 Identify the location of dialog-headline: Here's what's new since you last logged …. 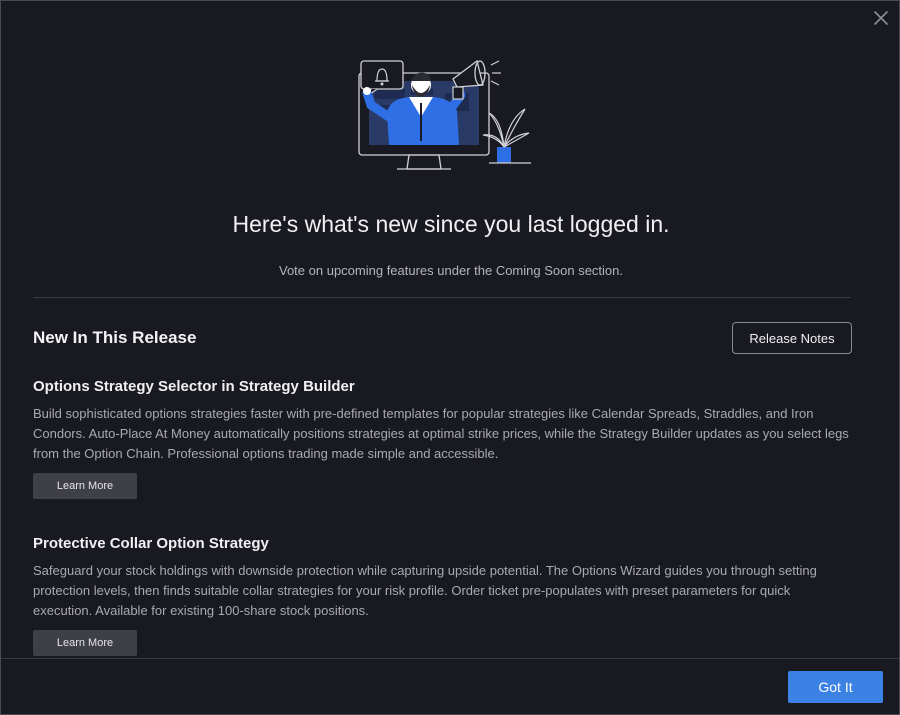
(451, 224).